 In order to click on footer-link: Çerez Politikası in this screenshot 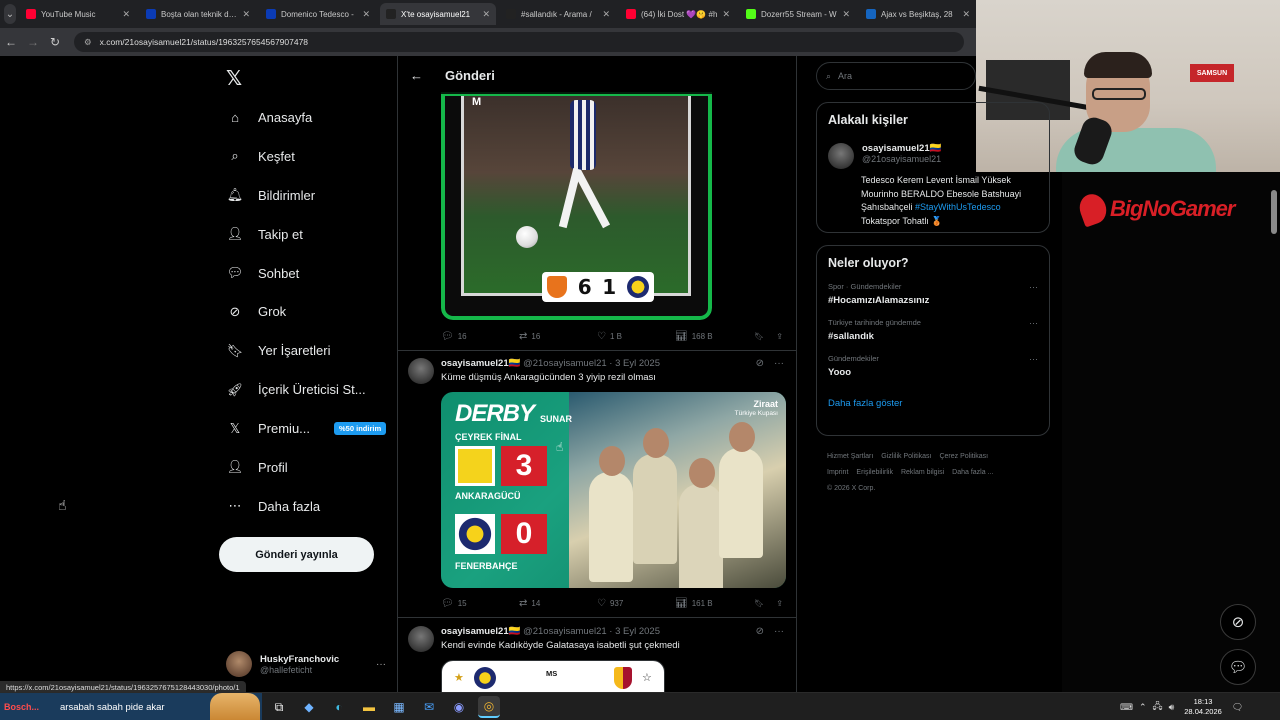, I will do `click(963, 456)`.